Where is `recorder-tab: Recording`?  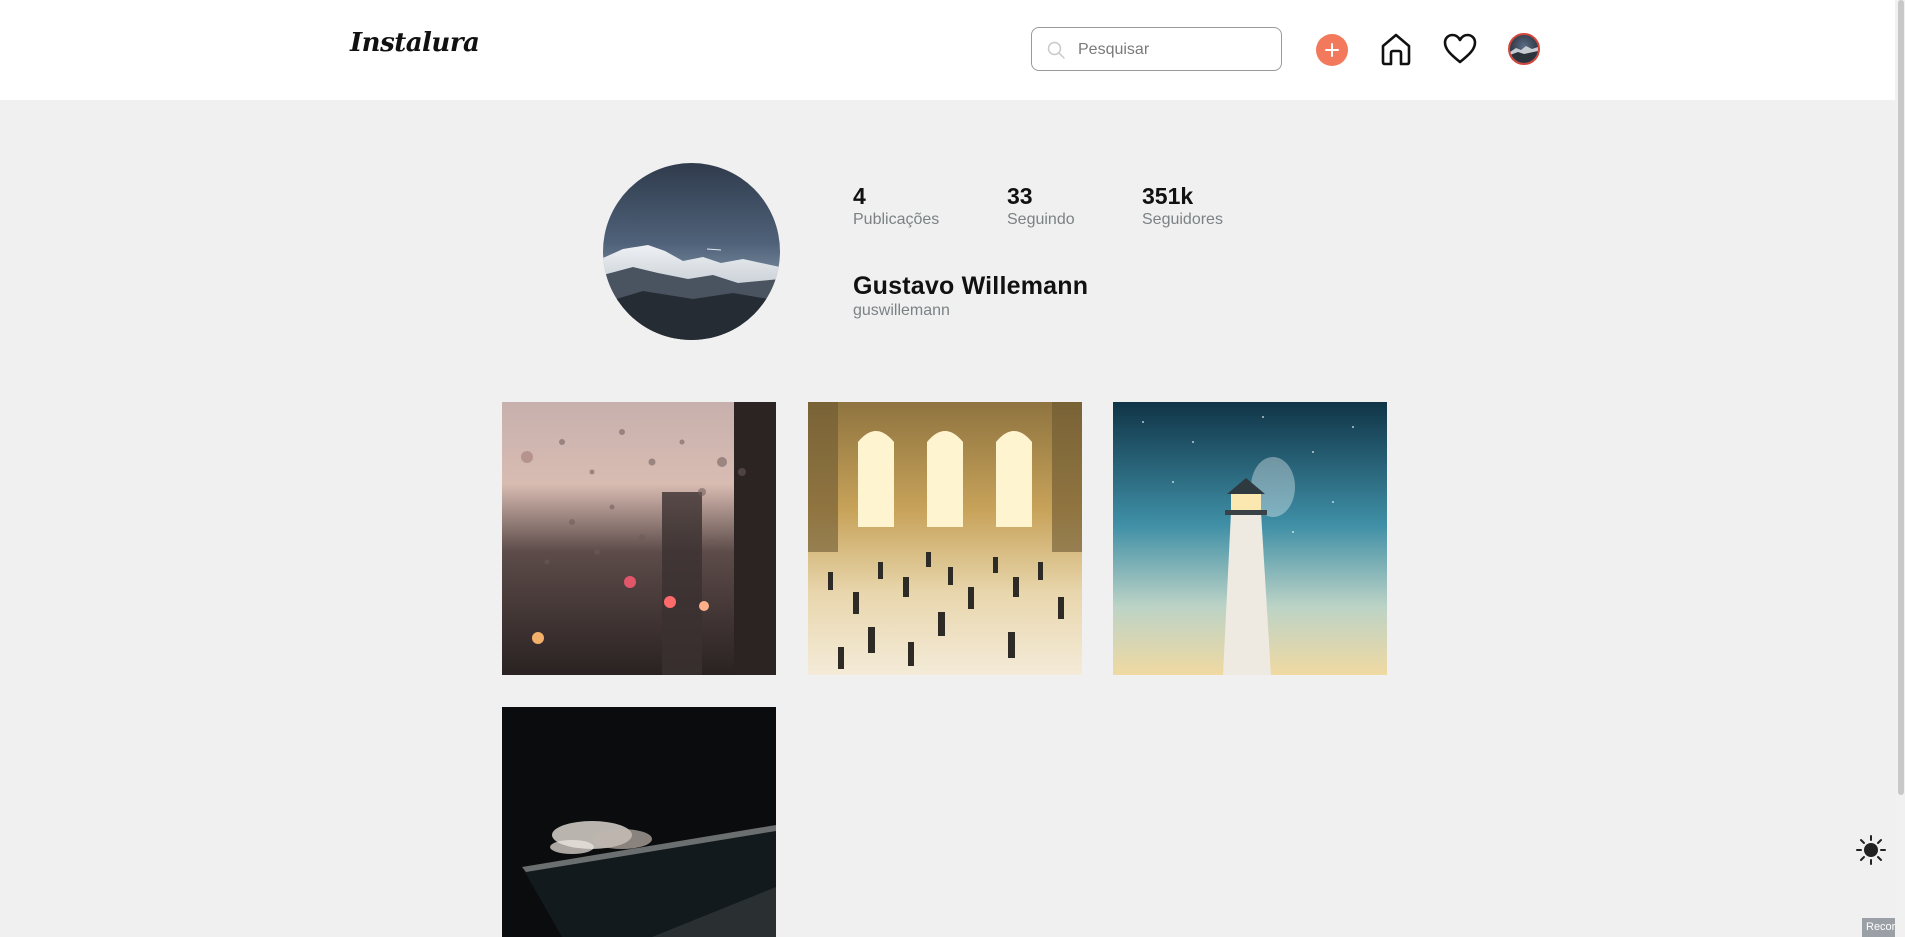
recorder-tab: Recording is located at coordinates (1878, 927).